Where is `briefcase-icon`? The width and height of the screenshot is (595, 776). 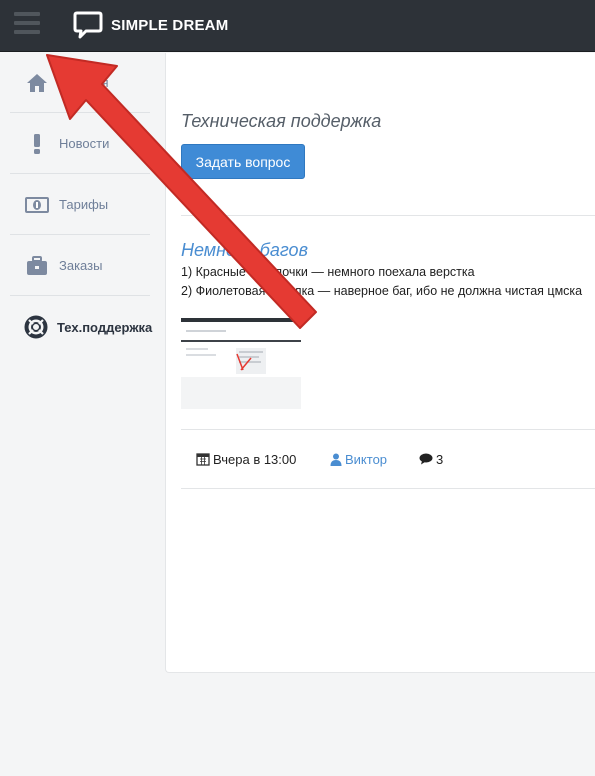
briefcase-icon is located at coordinates (37, 266).